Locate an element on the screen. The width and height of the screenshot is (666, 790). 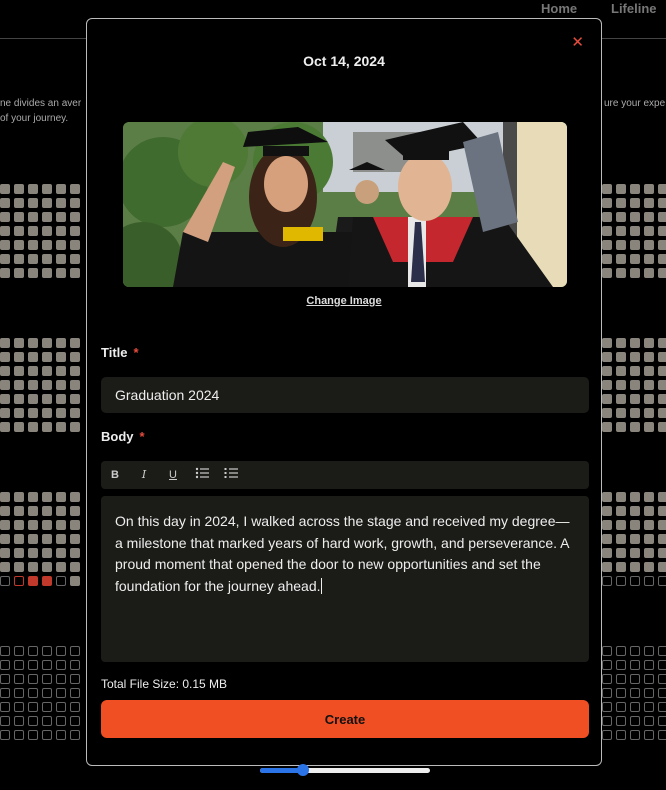
change-image-link: Change Image is located at coordinates (344, 301).